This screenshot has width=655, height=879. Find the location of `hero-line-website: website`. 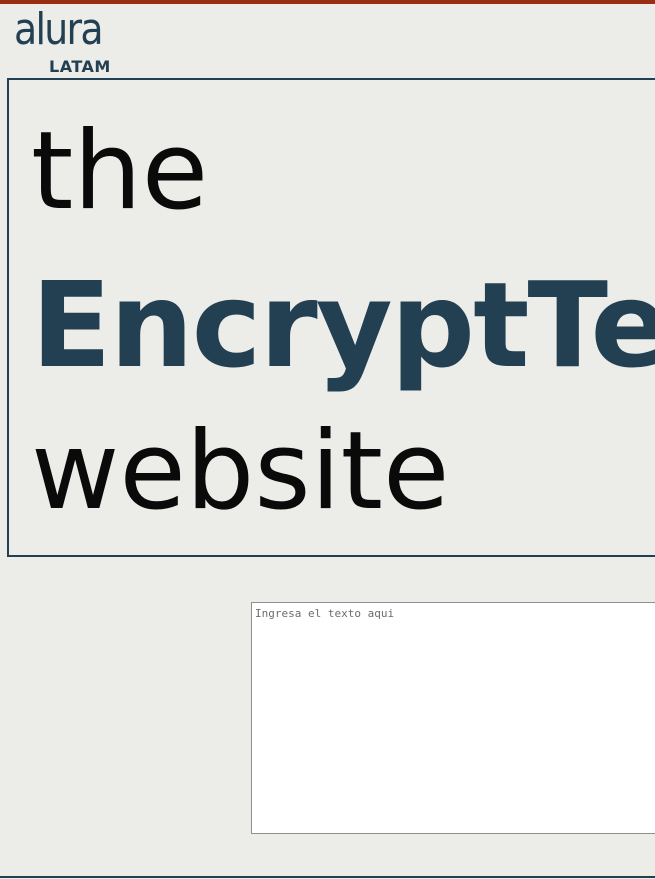

hero-line-website: website is located at coordinates (240, 471).